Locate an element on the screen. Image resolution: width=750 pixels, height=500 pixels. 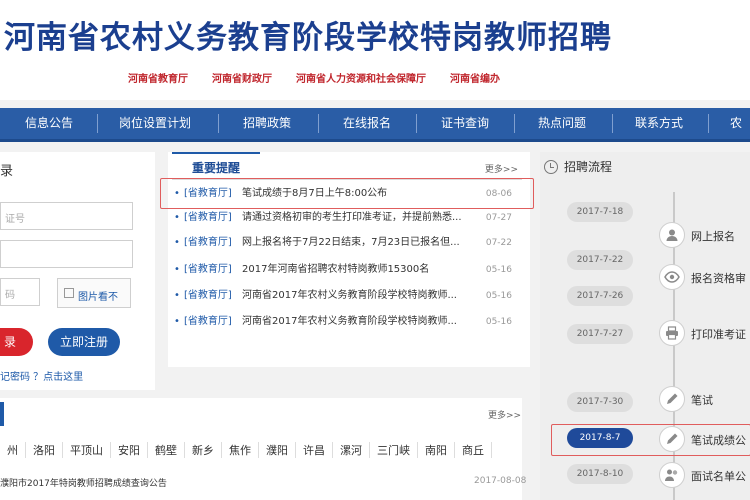
department-link: 河南省编办 is located at coordinates (475, 77).